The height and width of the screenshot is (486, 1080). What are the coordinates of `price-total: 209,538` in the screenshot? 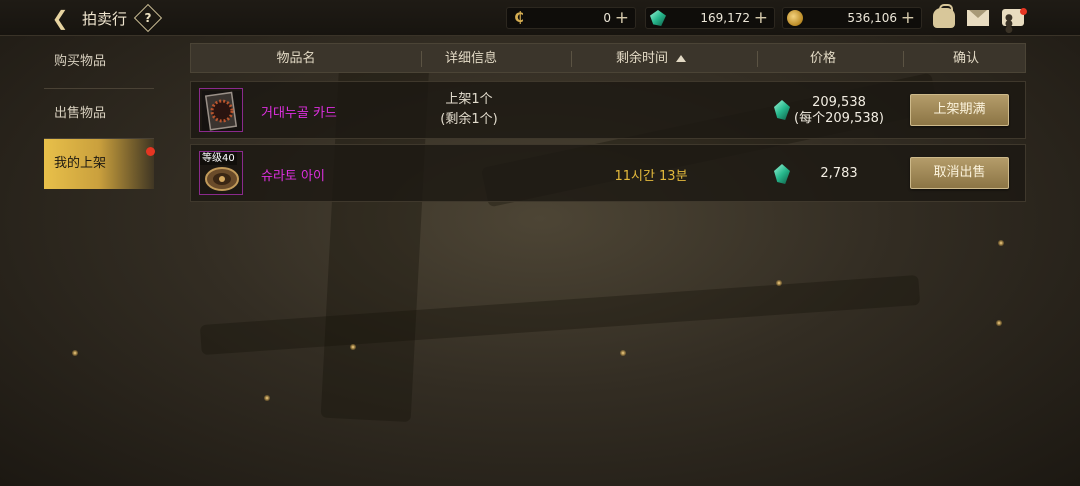 It's located at (839, 102).